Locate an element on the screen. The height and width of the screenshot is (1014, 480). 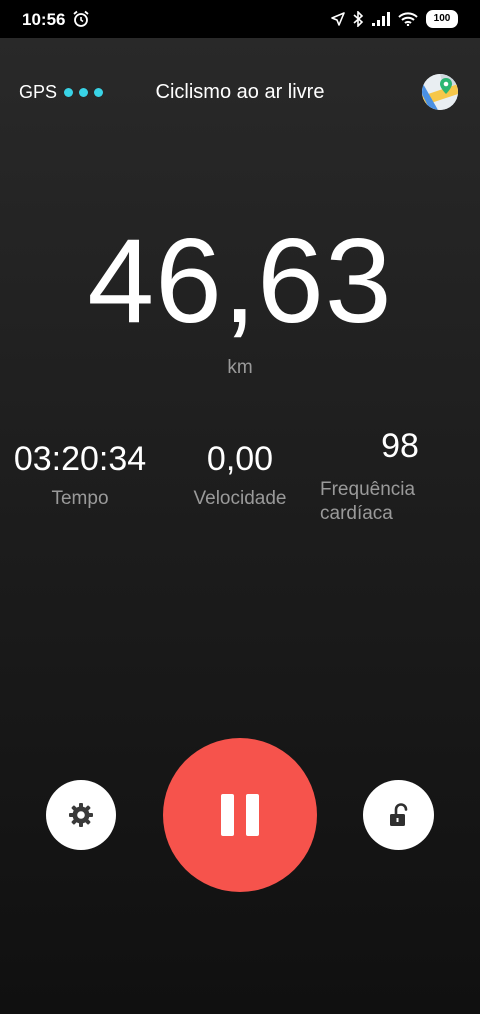
stat-speed-value: 0,00 is located at coordinates (240, 459).